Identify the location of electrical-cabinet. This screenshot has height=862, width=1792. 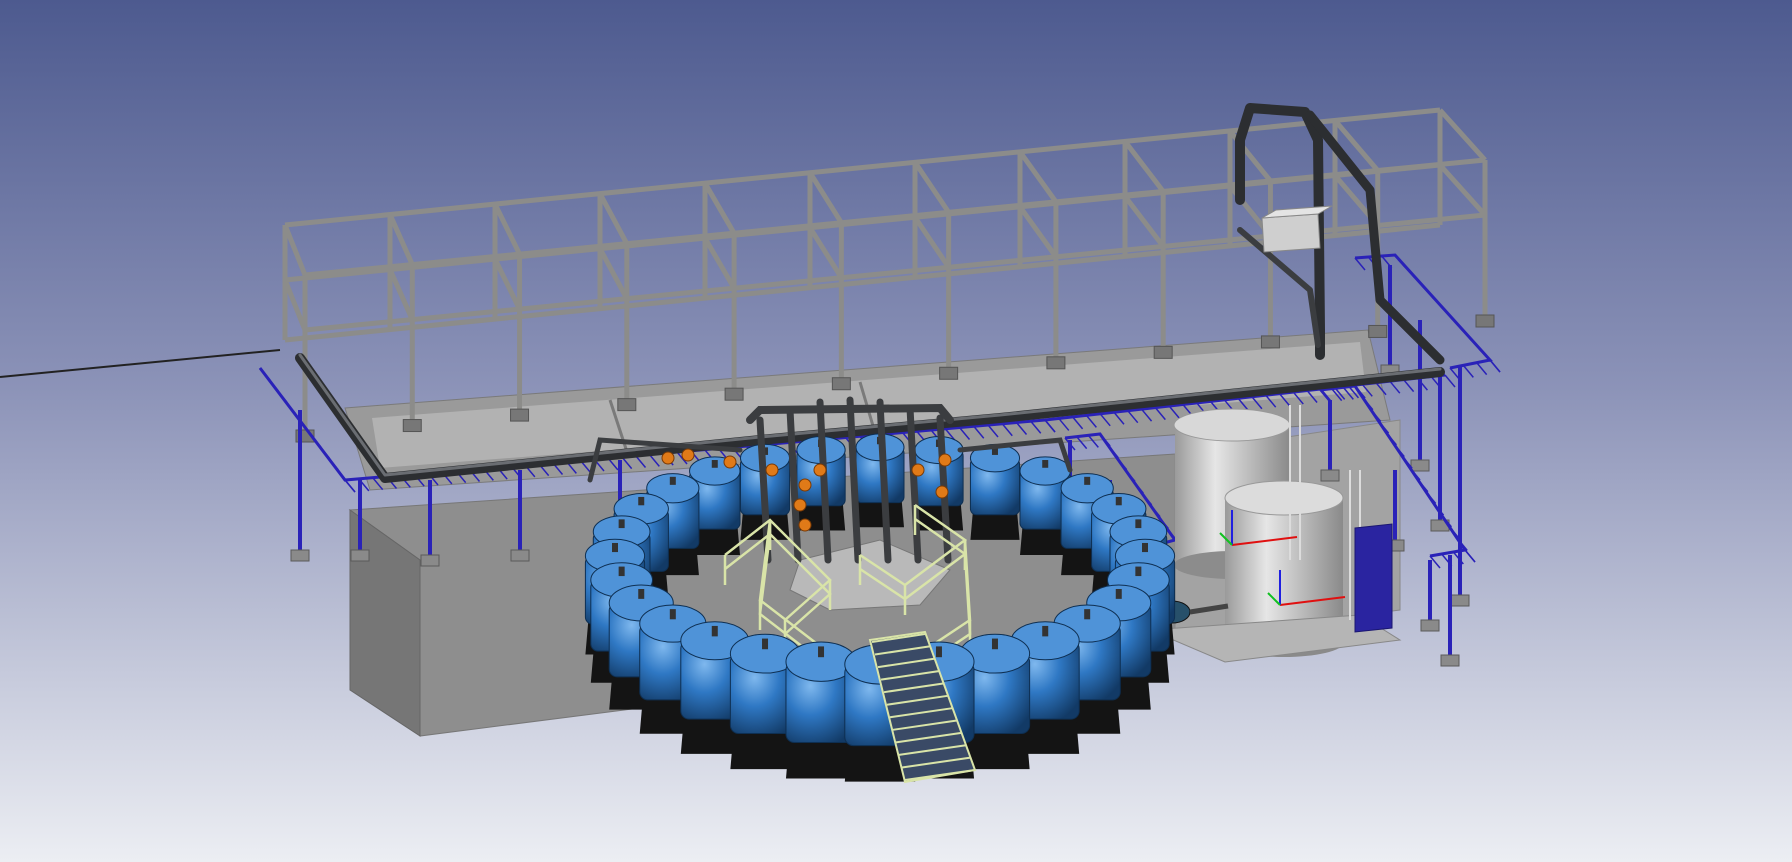
(1373, 578).